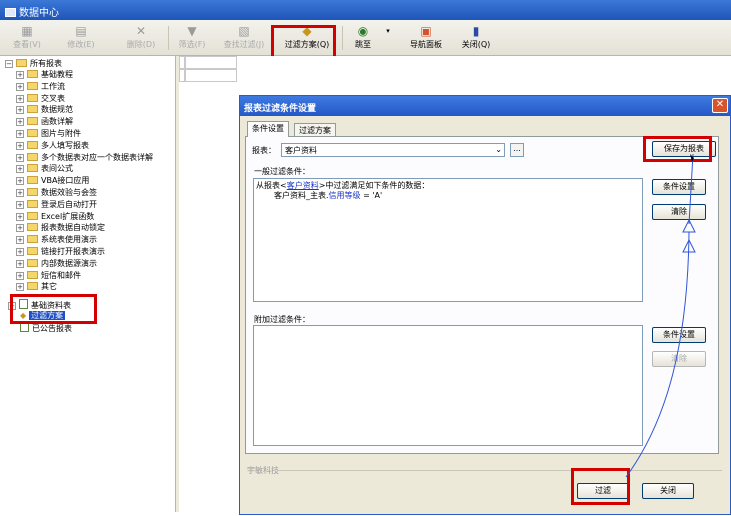  I want to click on condition-line-2: 客户资料_主表.信用等级 = 'A', so click(328, 196).